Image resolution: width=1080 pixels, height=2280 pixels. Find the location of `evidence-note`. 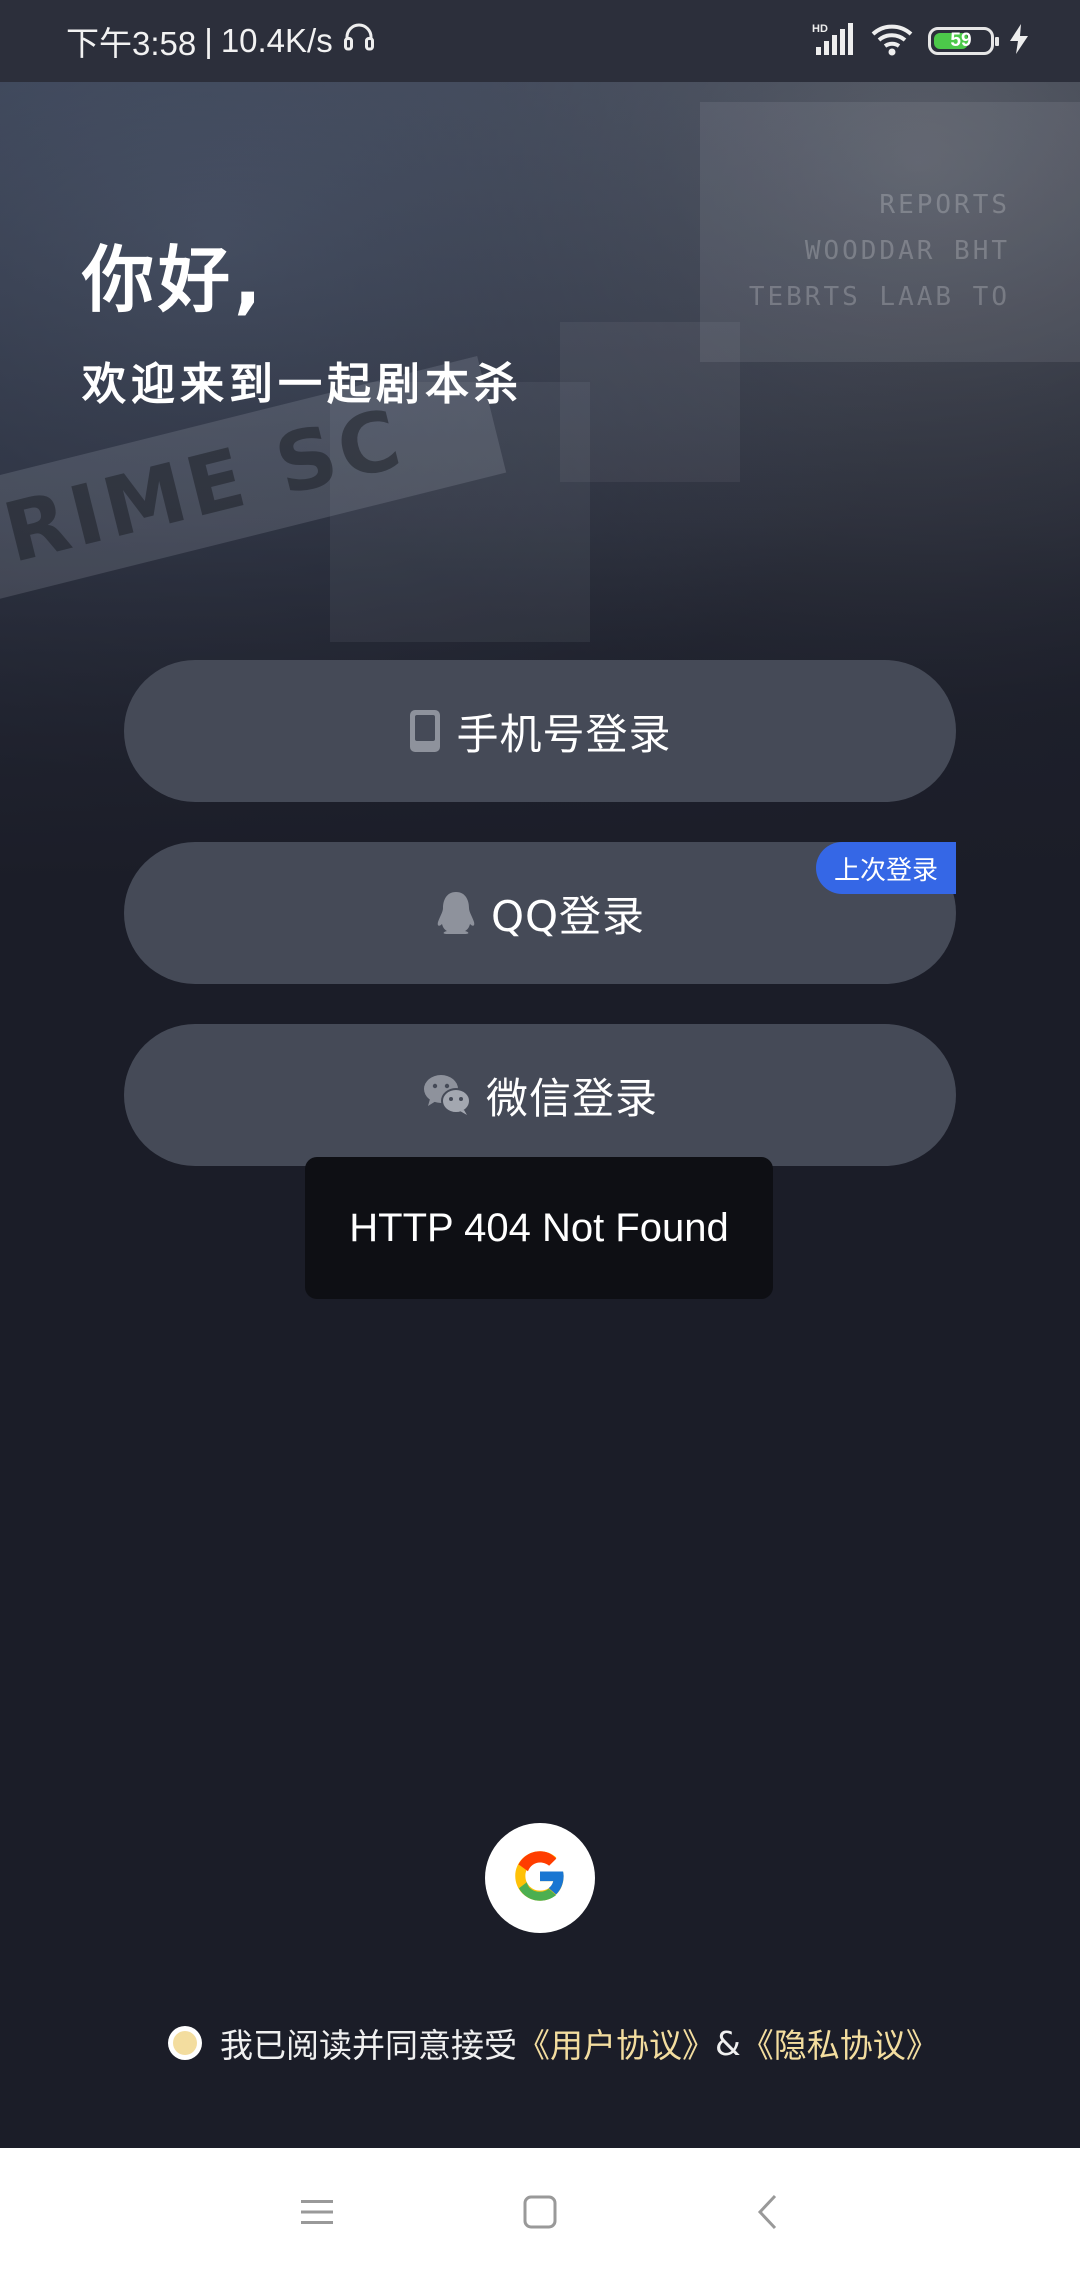

evidence-note is located at coordinates (650, 402).